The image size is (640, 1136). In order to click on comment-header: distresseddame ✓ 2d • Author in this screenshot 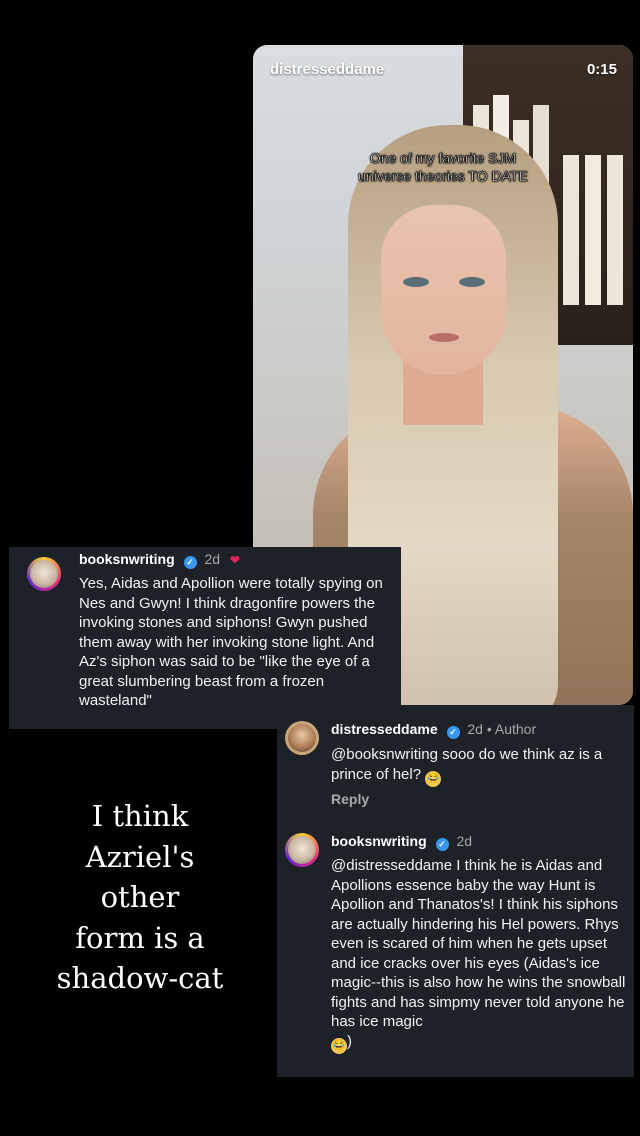, I will do `click(433, 730)`.